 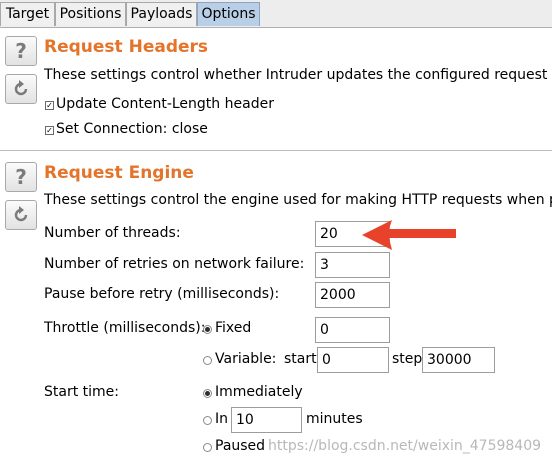 What do you see at coordinates (259, 392) in the screenshot?
I see `start-immediately-label: Immediately` at bounding box center [259, 392].